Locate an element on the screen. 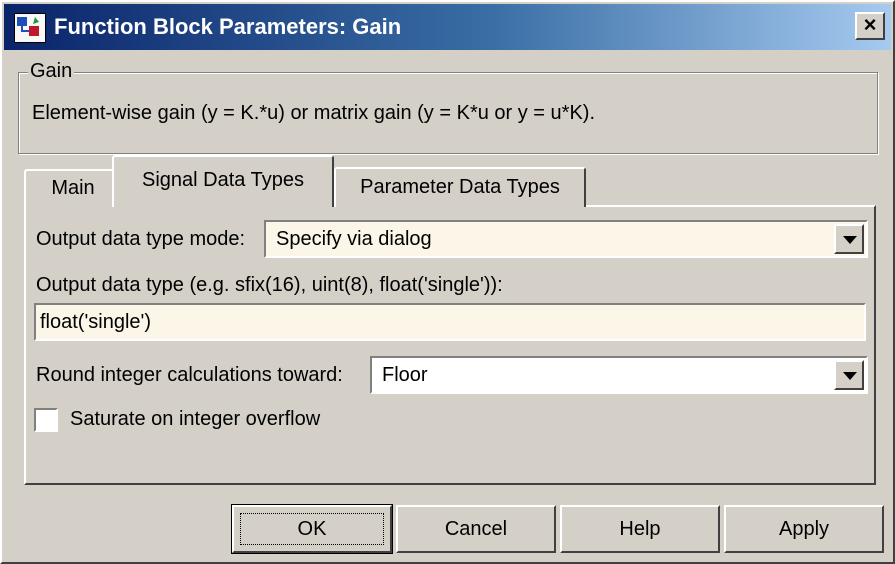  ok-button: OK is located at coordinates (312, 529).